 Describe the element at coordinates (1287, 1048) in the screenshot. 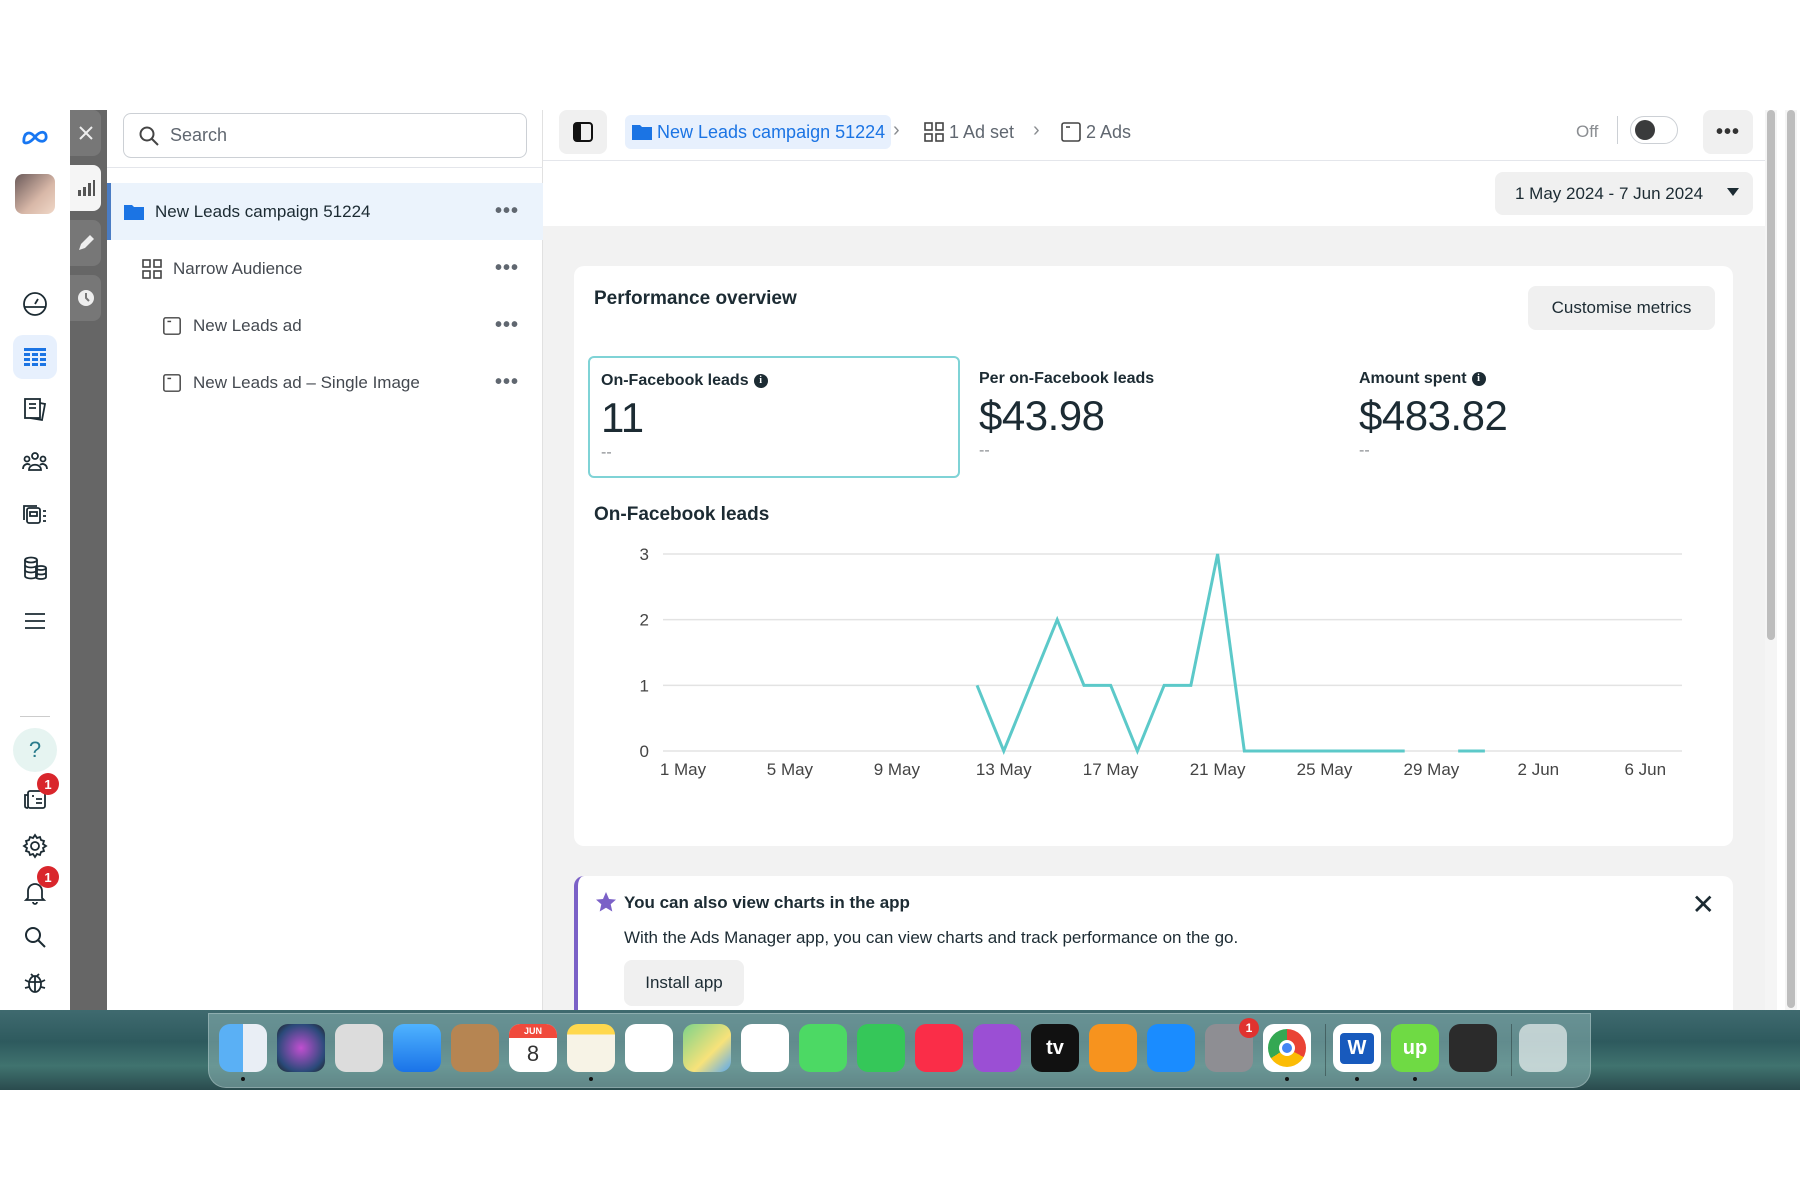

I see `dock-app-chrome` at that location.